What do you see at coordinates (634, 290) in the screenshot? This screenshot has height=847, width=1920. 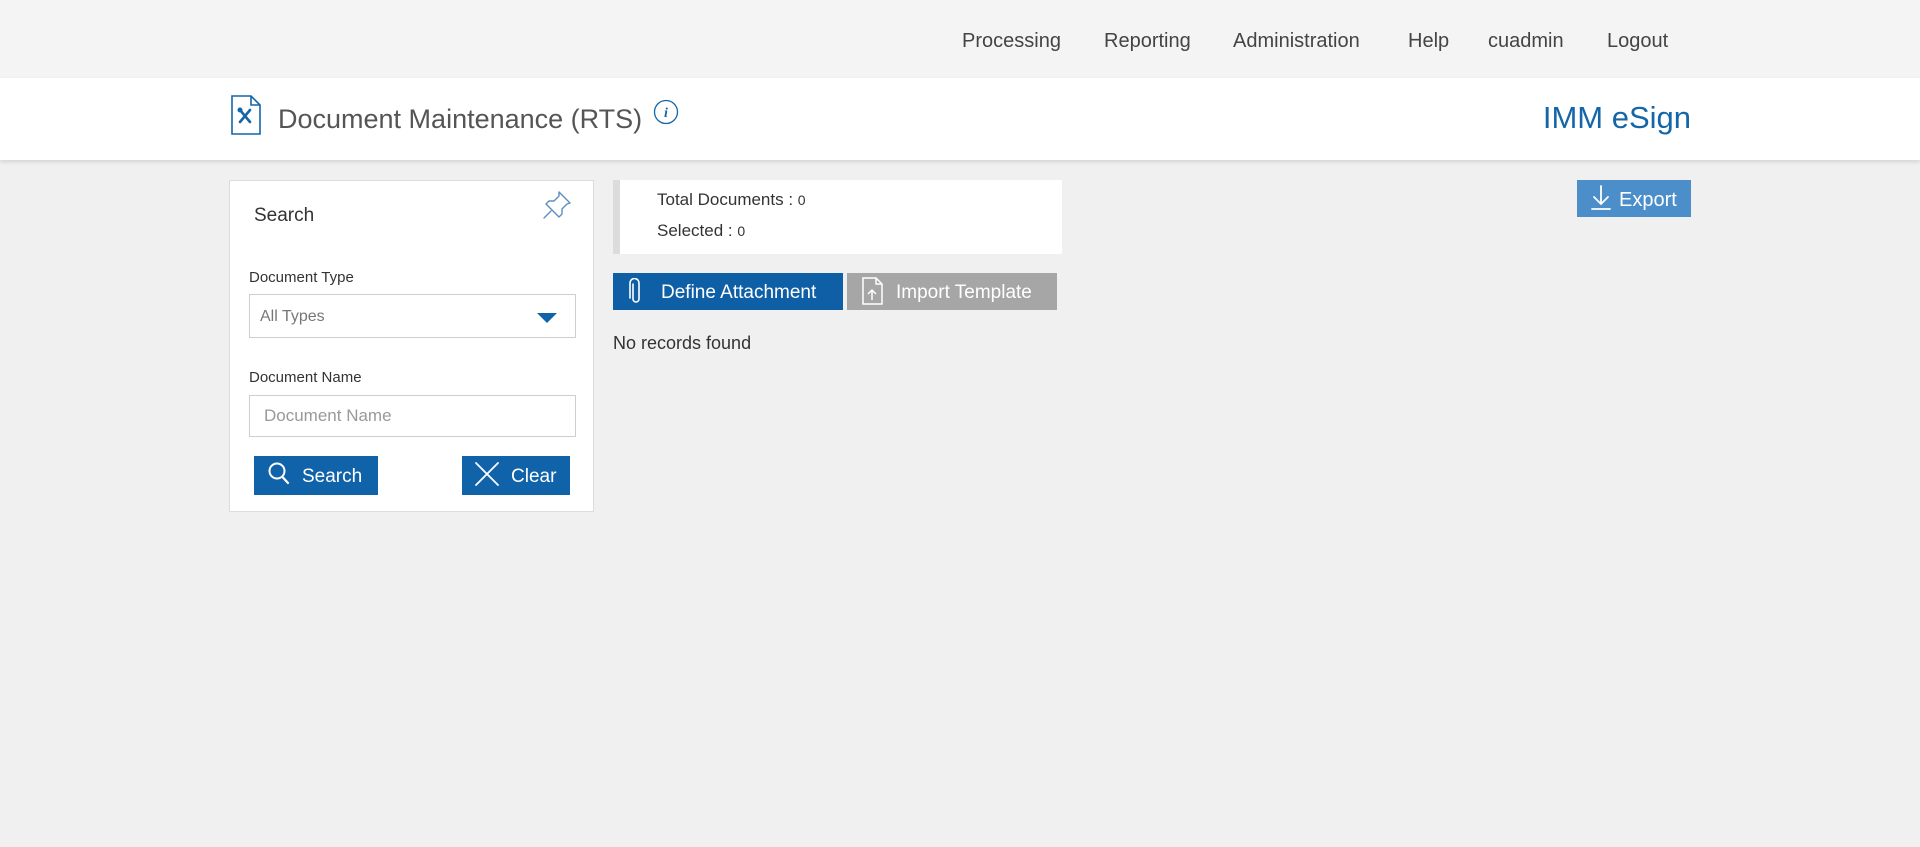 I see `paperclip-icon` at bounding box center [634, 290].